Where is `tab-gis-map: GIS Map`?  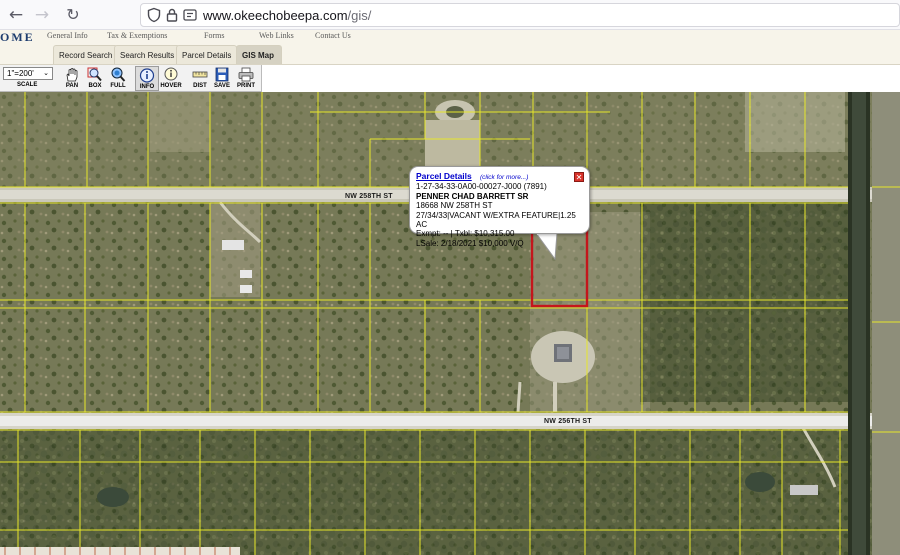
tab-gis-map: GIS Map is located at coordinates (259, 54).